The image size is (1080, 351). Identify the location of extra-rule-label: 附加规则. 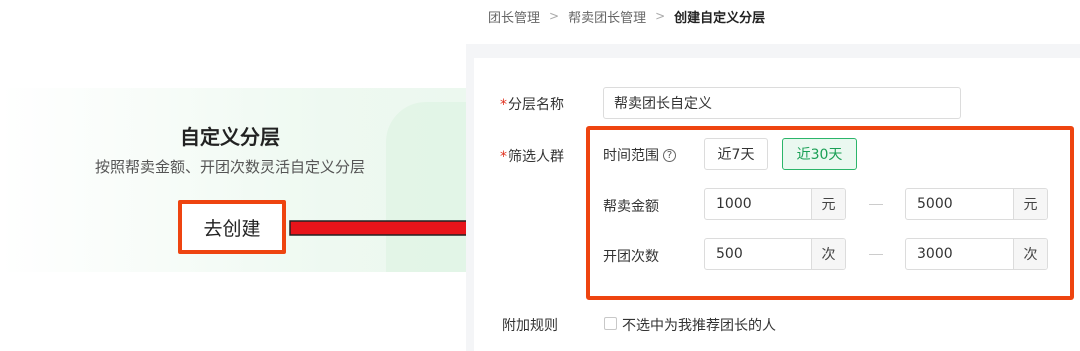
(530, 326).